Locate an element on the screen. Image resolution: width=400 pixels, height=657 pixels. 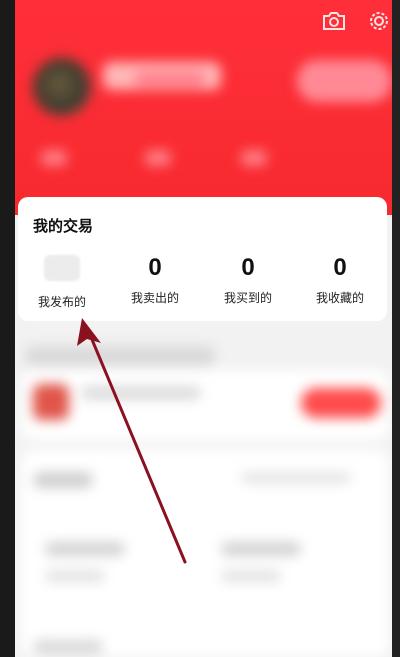
blurred-action-button is located at coordinates (341, 403).